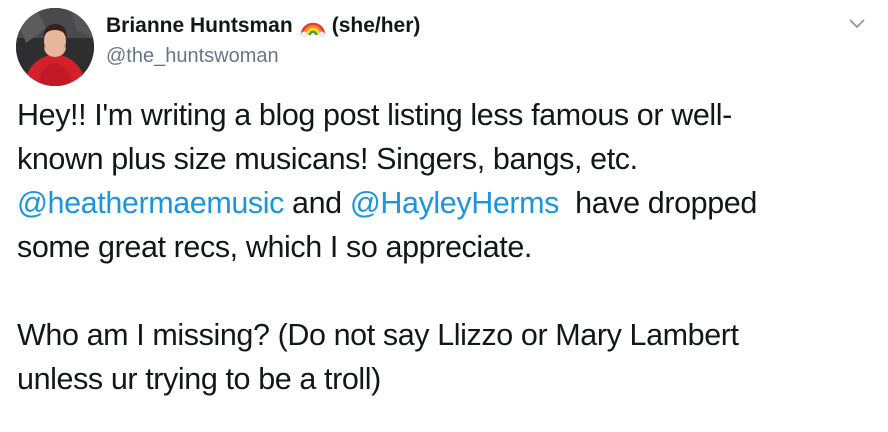 The width and height of the screenshot is (888, 432). I want to click on avatar, so click(55, 47).